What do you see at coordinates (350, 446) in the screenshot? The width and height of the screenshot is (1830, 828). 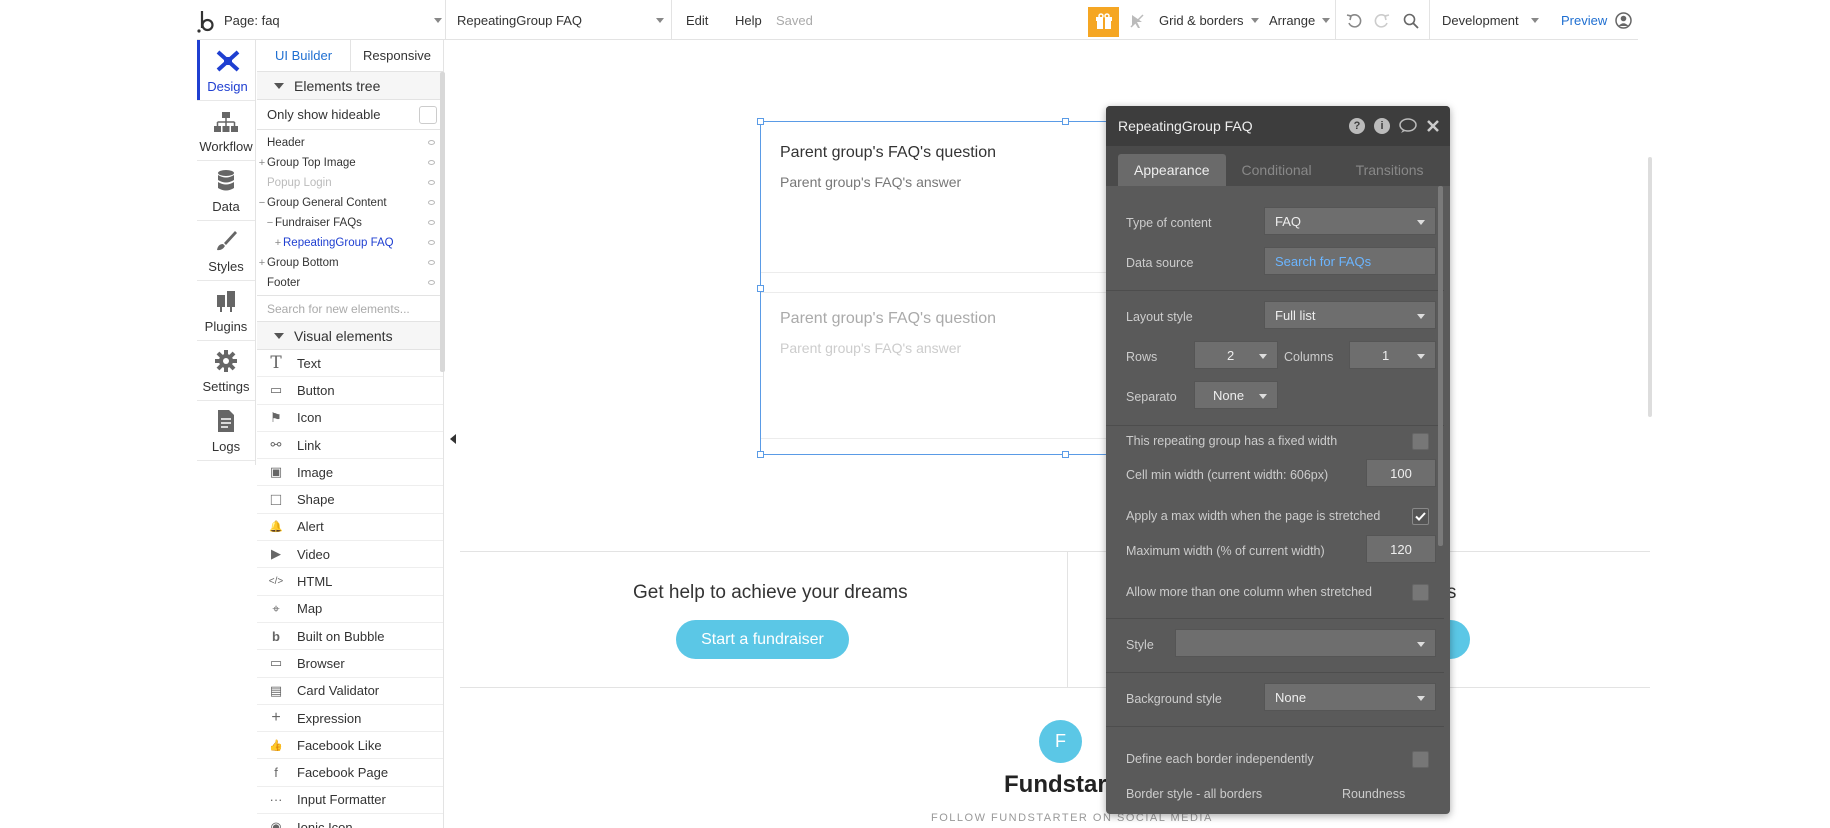 I see `visual-element-link: ⚯ Link` at bounding box center [350, 446].